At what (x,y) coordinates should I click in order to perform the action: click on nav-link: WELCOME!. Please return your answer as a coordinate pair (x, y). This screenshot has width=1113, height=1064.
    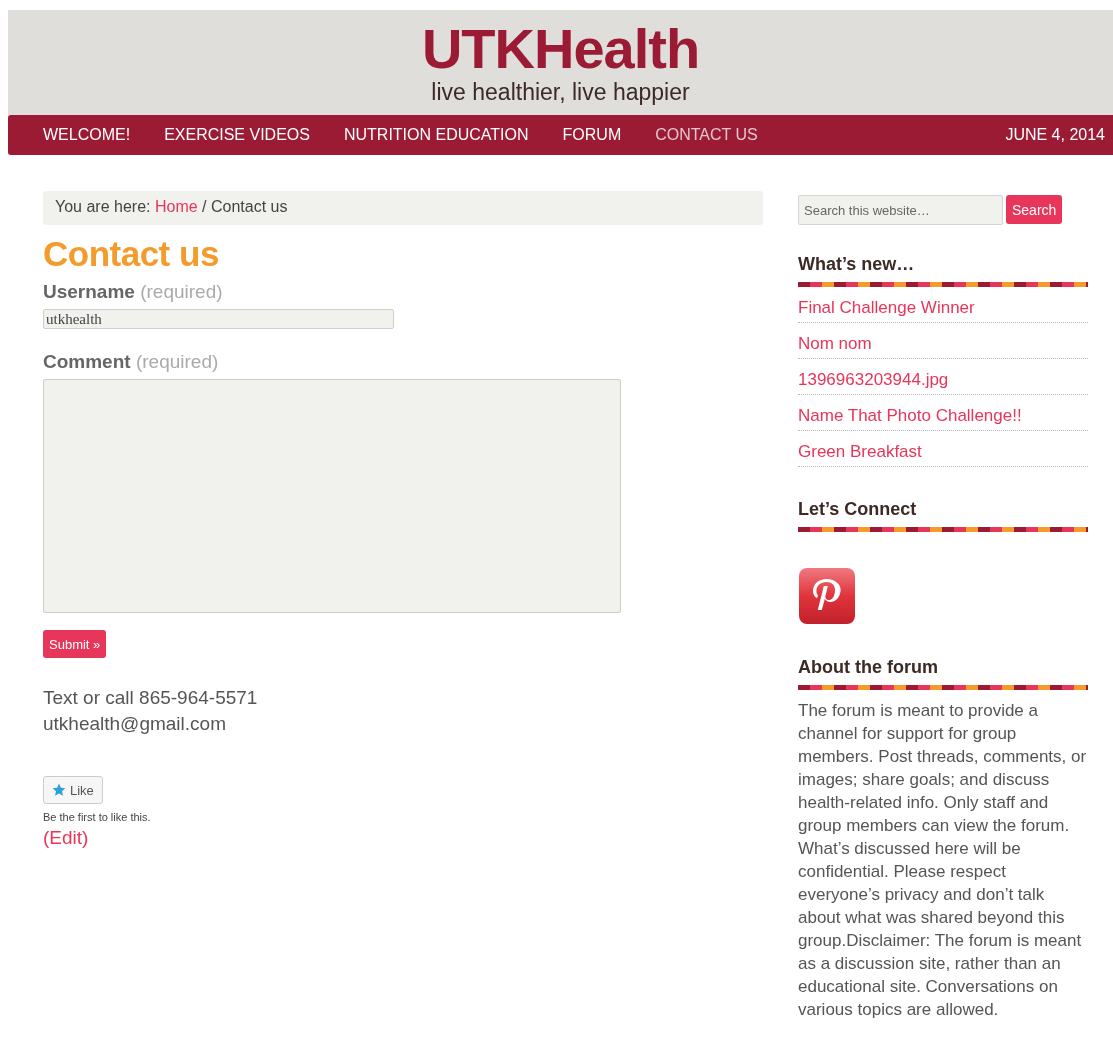
    Looking at the image, I should click on (87, 135).